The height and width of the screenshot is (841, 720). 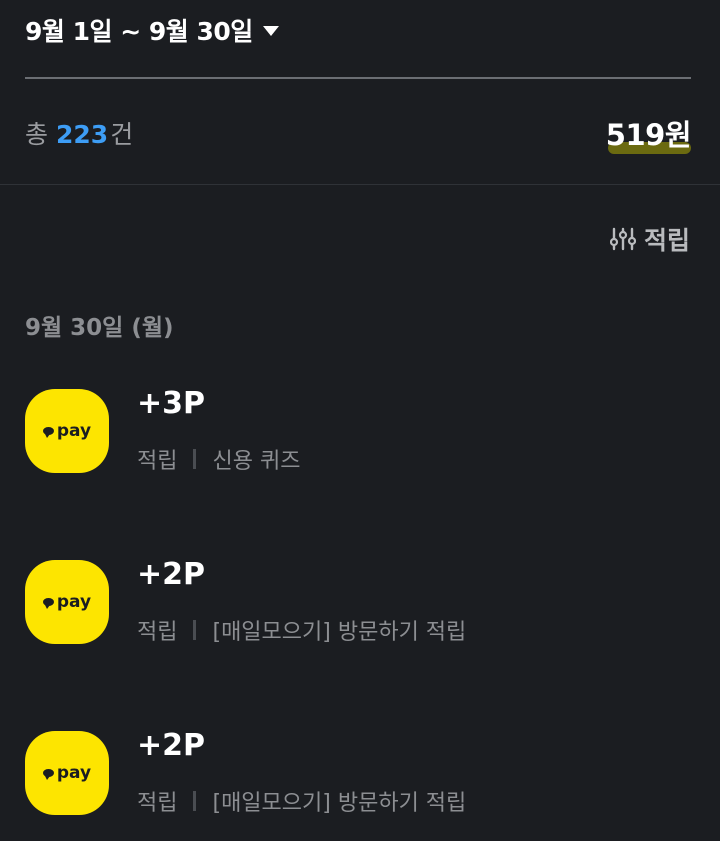 I want to click on count-number: 223, so click(x=82, y=134).